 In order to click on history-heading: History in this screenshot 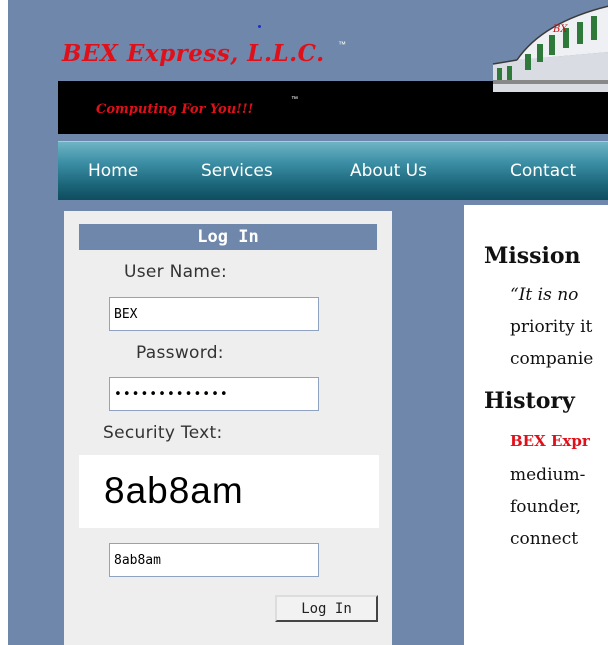, I will do `click(529, 401)`.